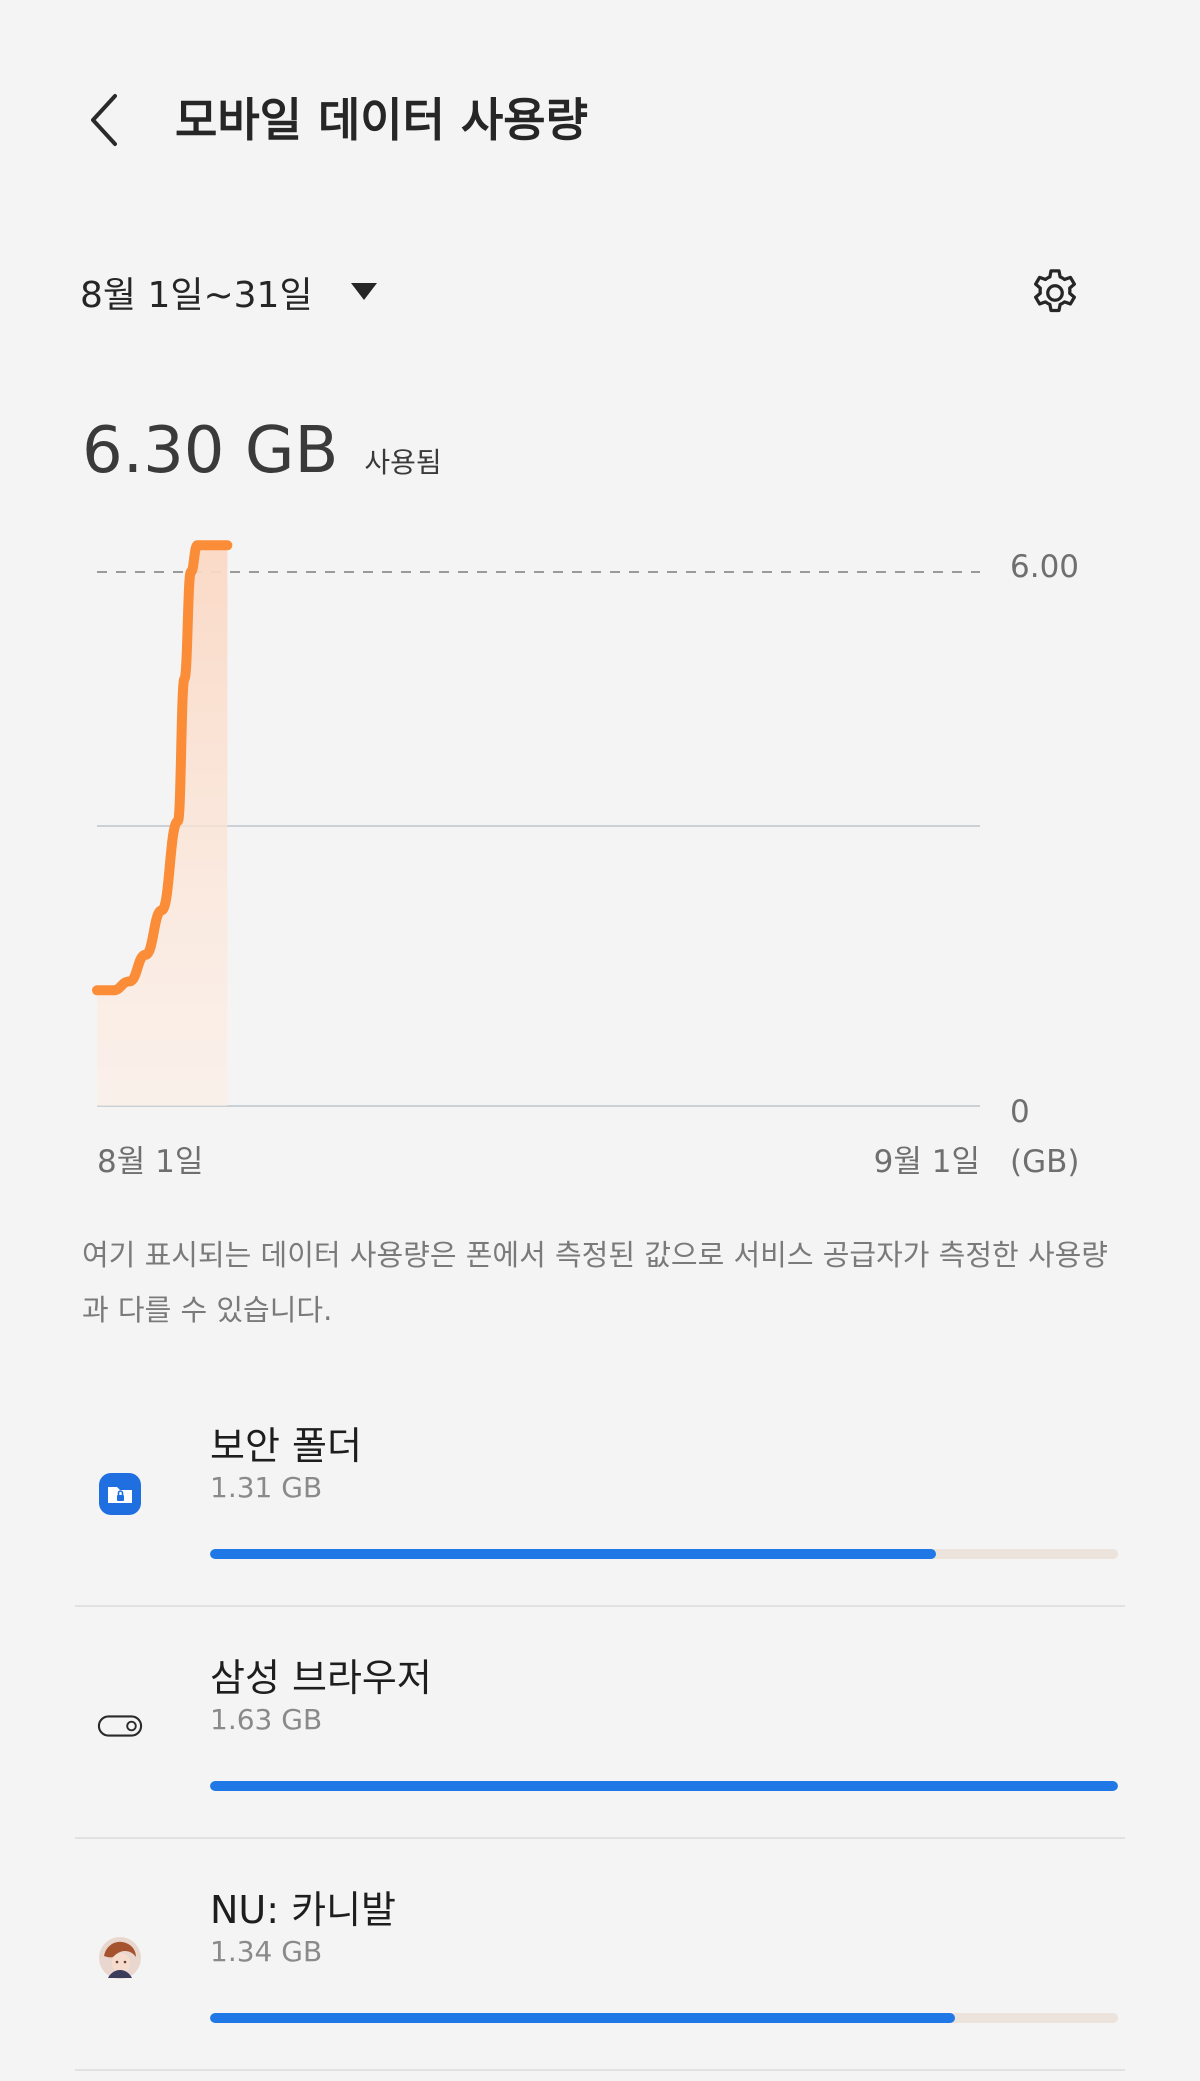 The height and width of the screenshot is (2081, 1200). Describe the element at coordinates (266, 1719) in the screenshot. I see `app-usage-size: 1.63 GB` at that location.